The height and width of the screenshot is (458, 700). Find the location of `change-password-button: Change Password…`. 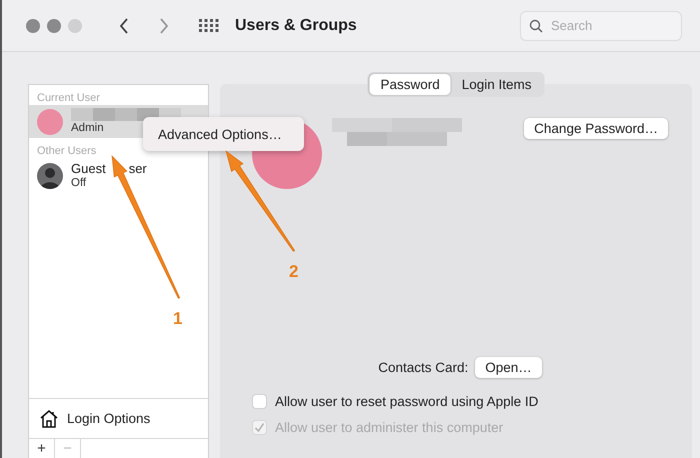

change-password-button: Change Password… is located at coordinates (596, 128).